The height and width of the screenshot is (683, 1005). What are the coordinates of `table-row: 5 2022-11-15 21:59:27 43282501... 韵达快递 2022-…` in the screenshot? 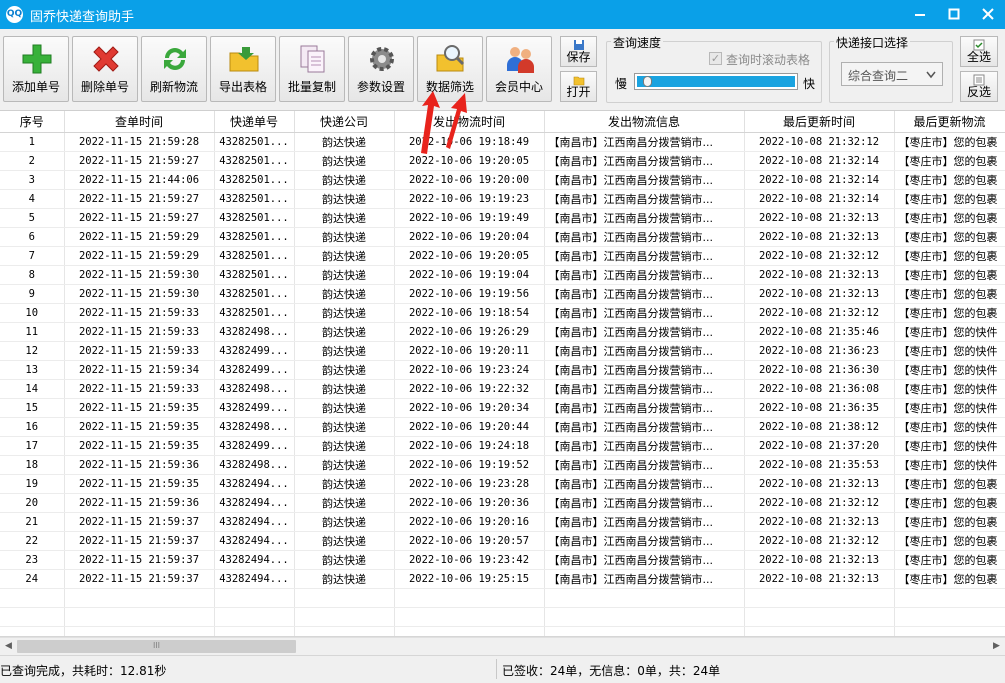 It's located at (502, 218).